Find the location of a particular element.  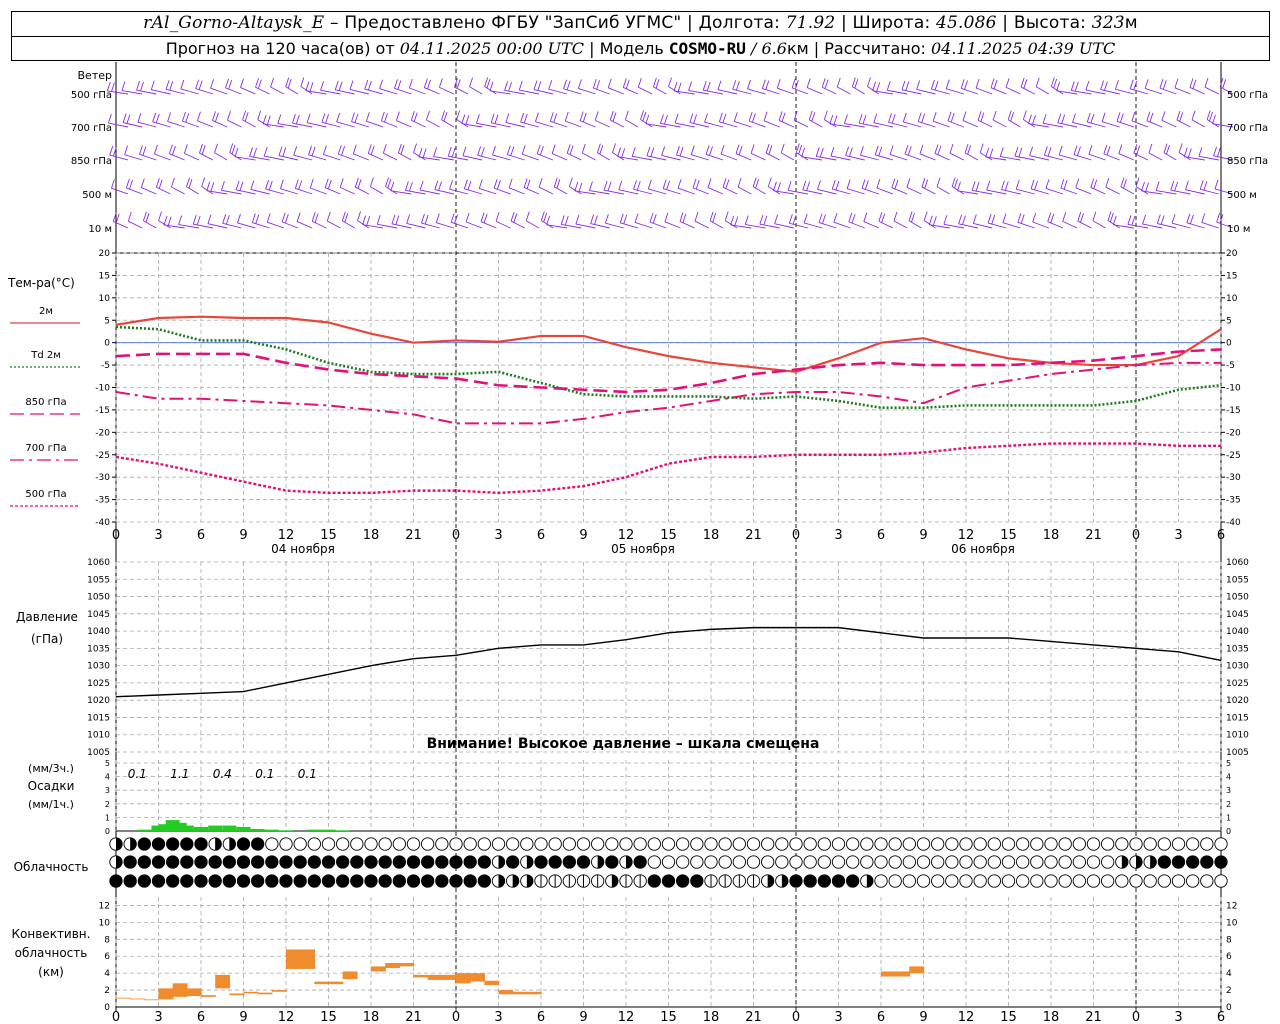

precip-tick-left: 5 is located at coordinates (107, 763).